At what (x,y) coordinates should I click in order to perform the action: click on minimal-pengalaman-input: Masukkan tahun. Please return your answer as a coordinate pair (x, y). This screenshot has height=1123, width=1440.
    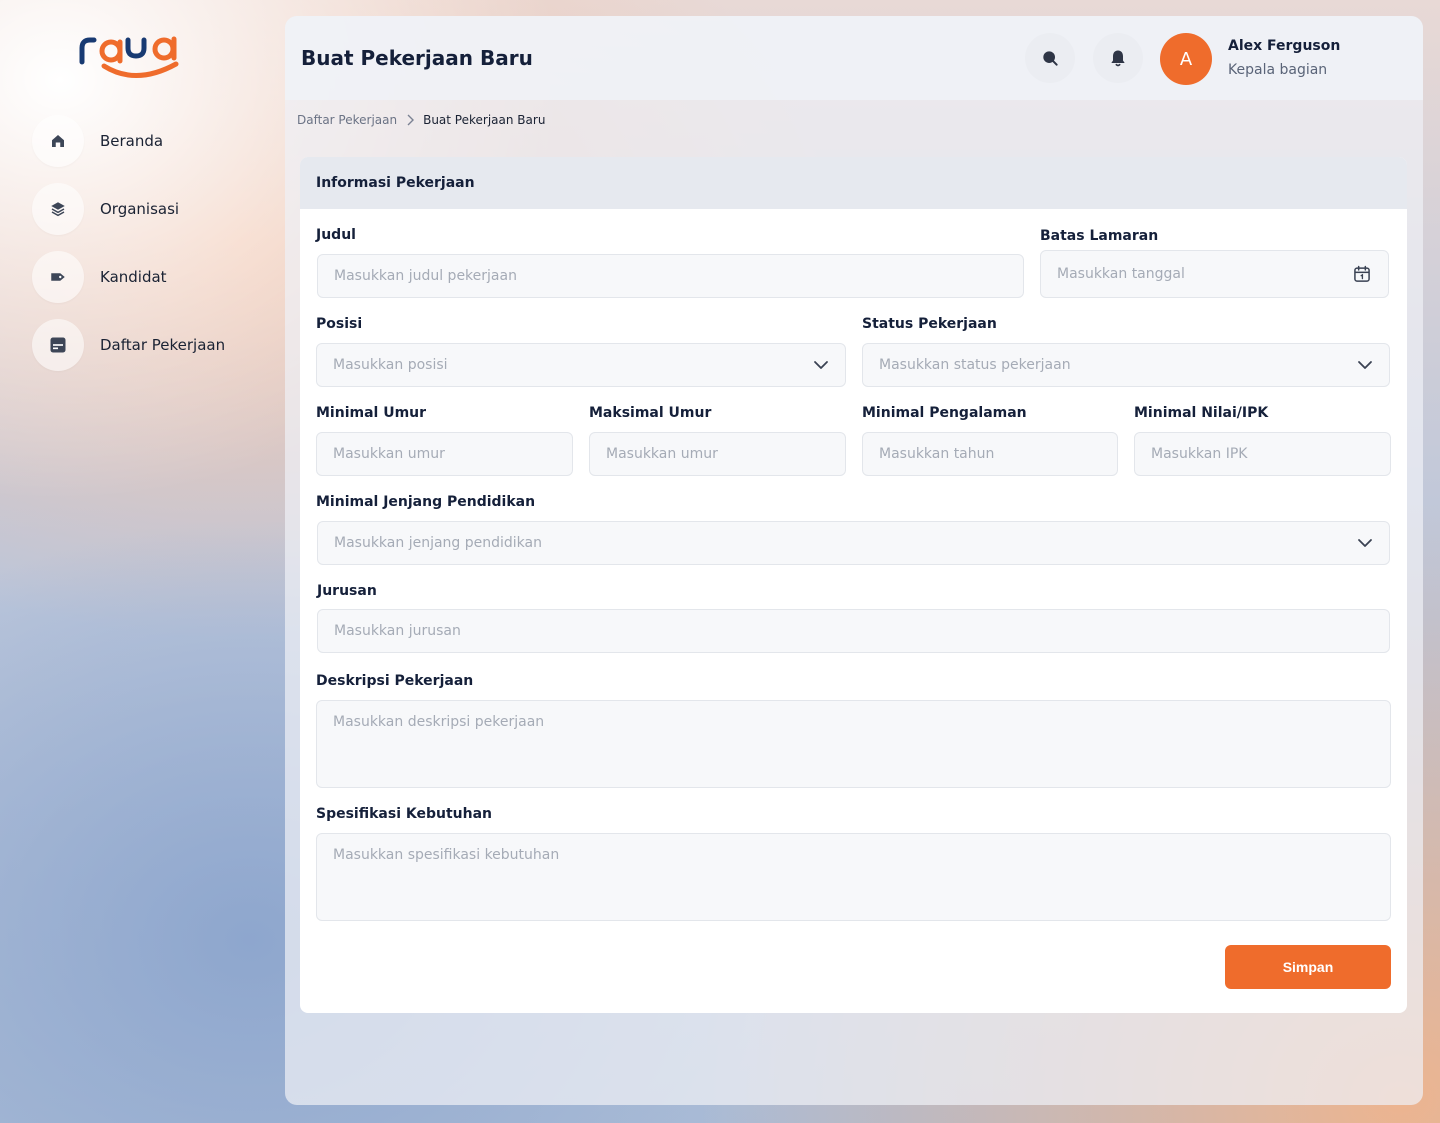
    Looking at the image, I should click on (990, 454).